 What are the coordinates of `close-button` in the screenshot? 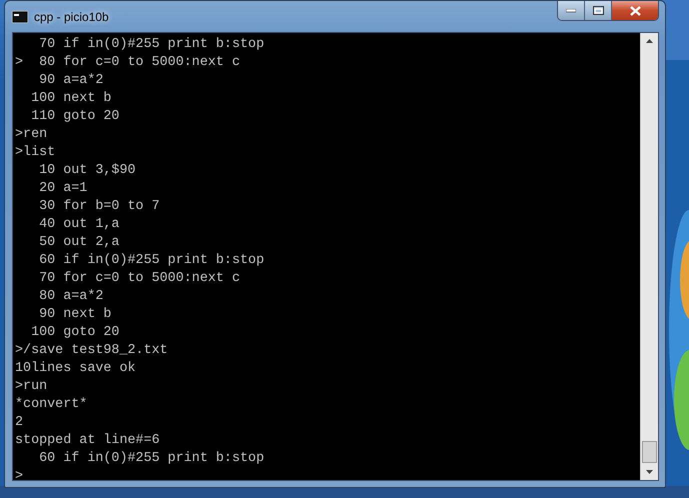 It's located at (635, 10).